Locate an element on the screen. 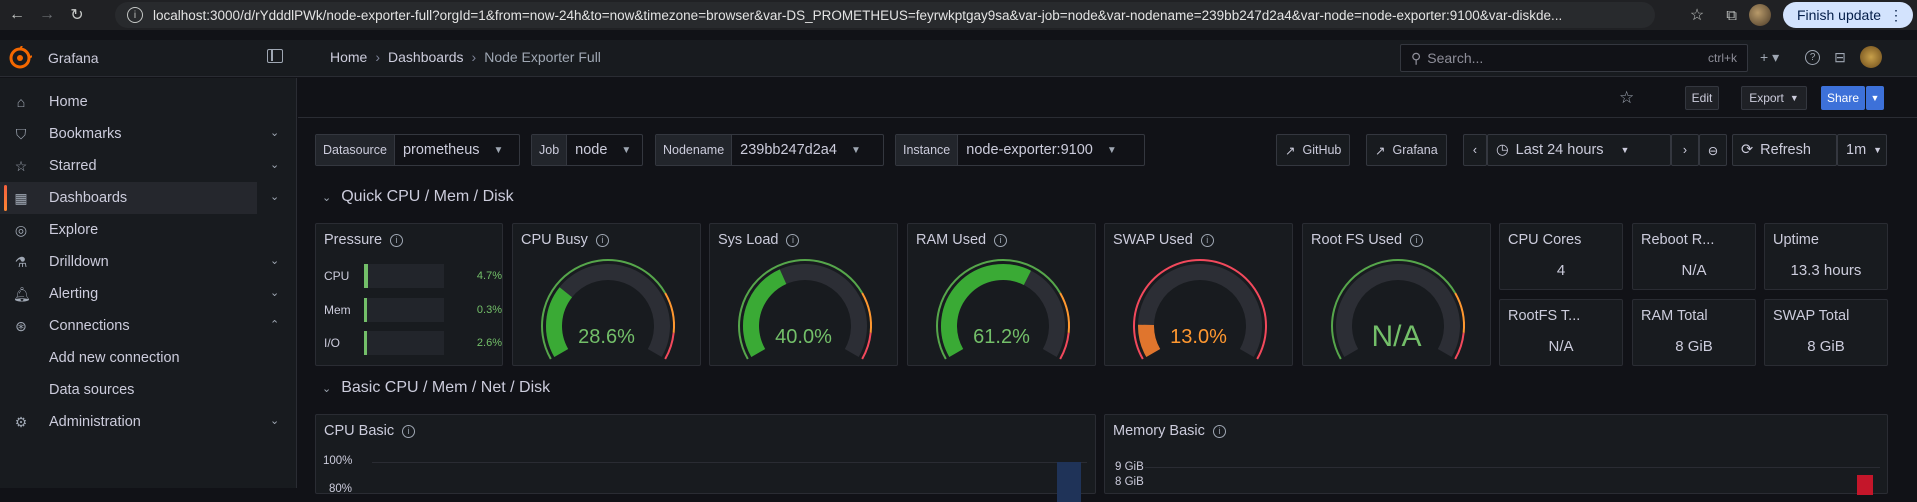  time-picker: ◷ Last 24 hours ▼ is located at coordinates (1579, 150).